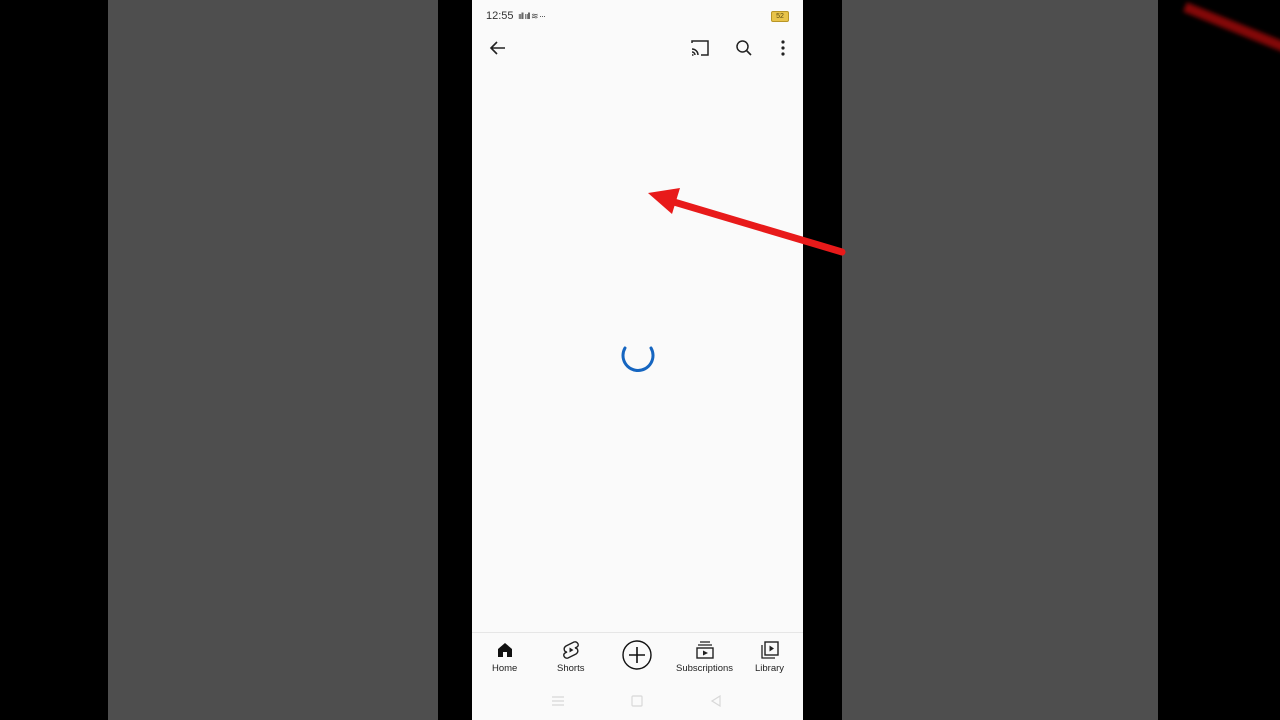 Image resolution: width=1280 pixels, height=720 pixels. I want to click on menu-icon, so click(558, 701).